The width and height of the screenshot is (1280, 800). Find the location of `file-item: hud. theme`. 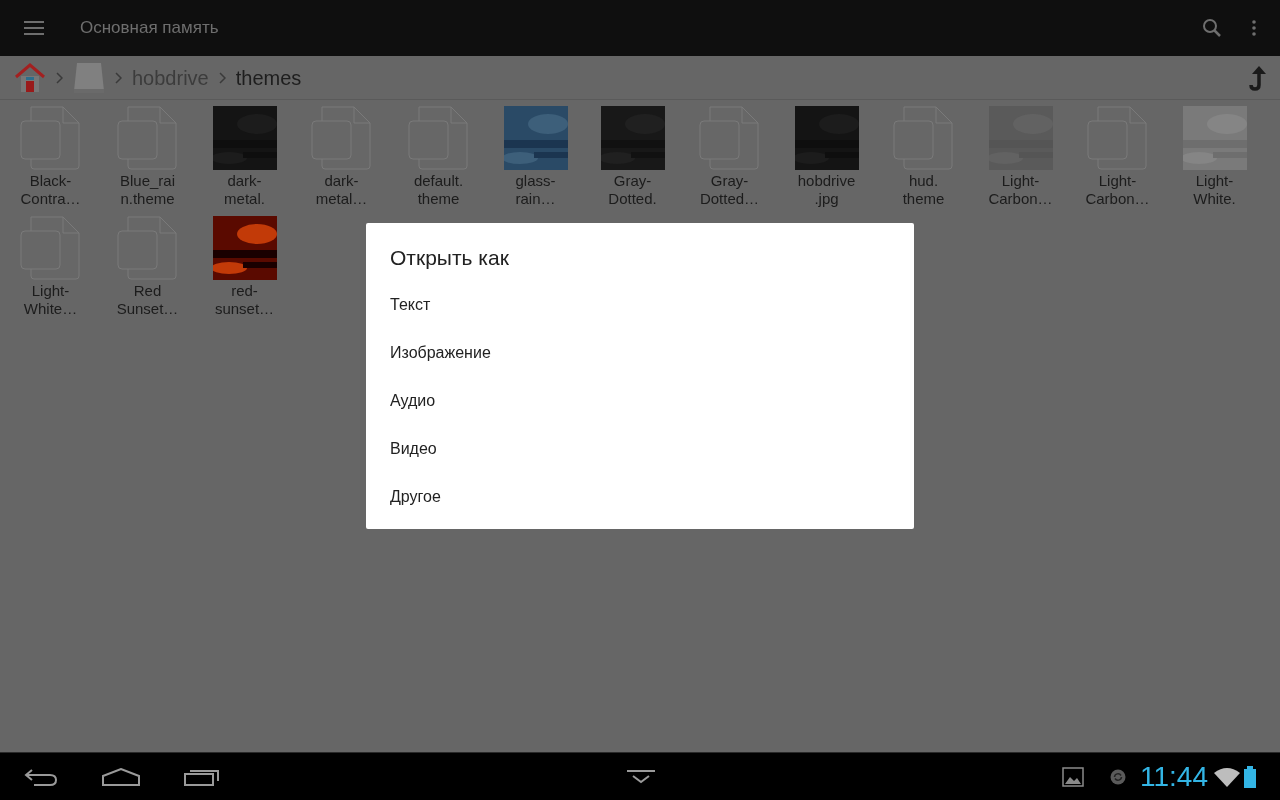

file-item: hud. theme is located at coordinates (923, 161).